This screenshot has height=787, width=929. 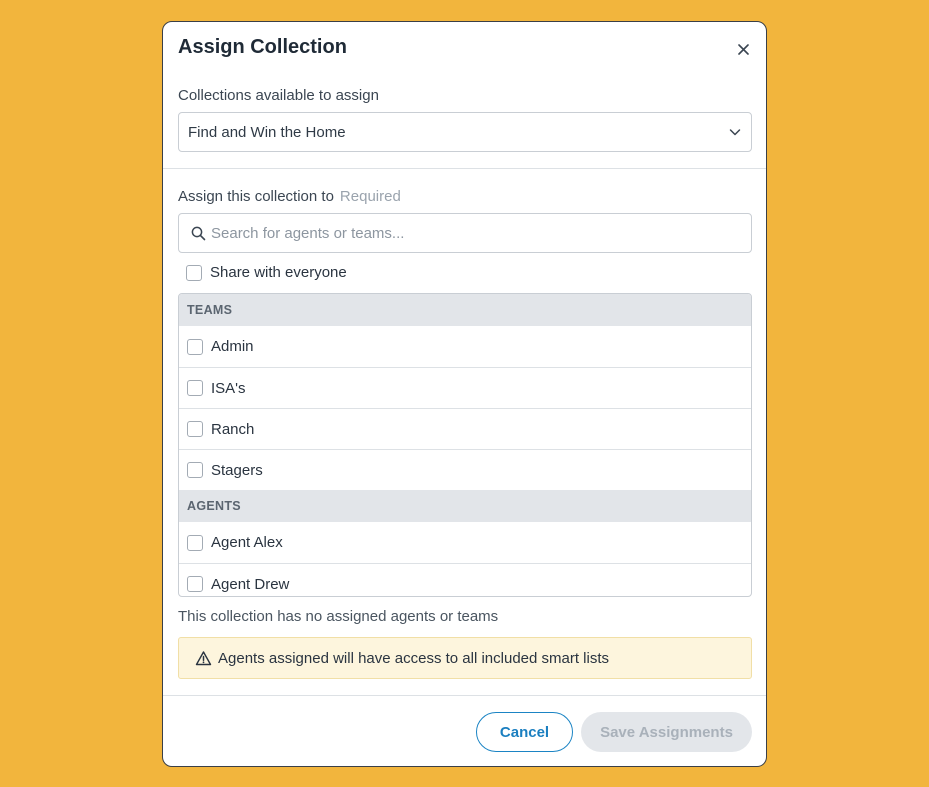 What do you see at coordinates (465, 132) in the screenshot?
I see `collection-select: Find and Win the Home` at bounding box center [465, 132].